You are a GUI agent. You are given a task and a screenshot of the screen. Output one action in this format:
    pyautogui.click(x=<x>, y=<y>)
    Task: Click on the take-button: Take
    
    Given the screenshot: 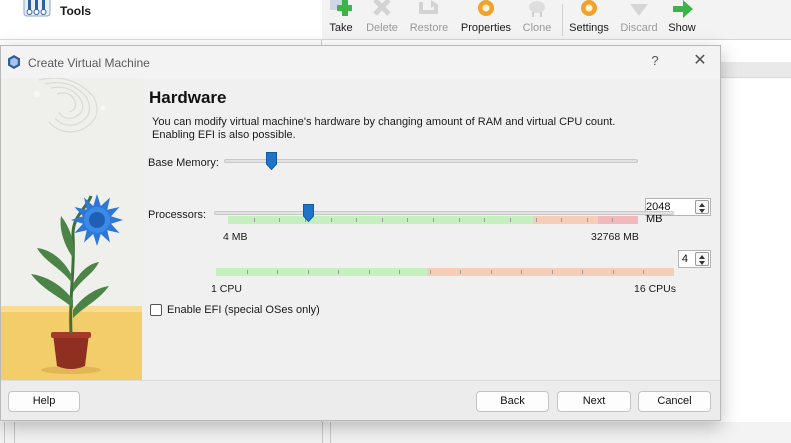 What is the action you would take?
    pyautogui.click(x=341, y=20)
    